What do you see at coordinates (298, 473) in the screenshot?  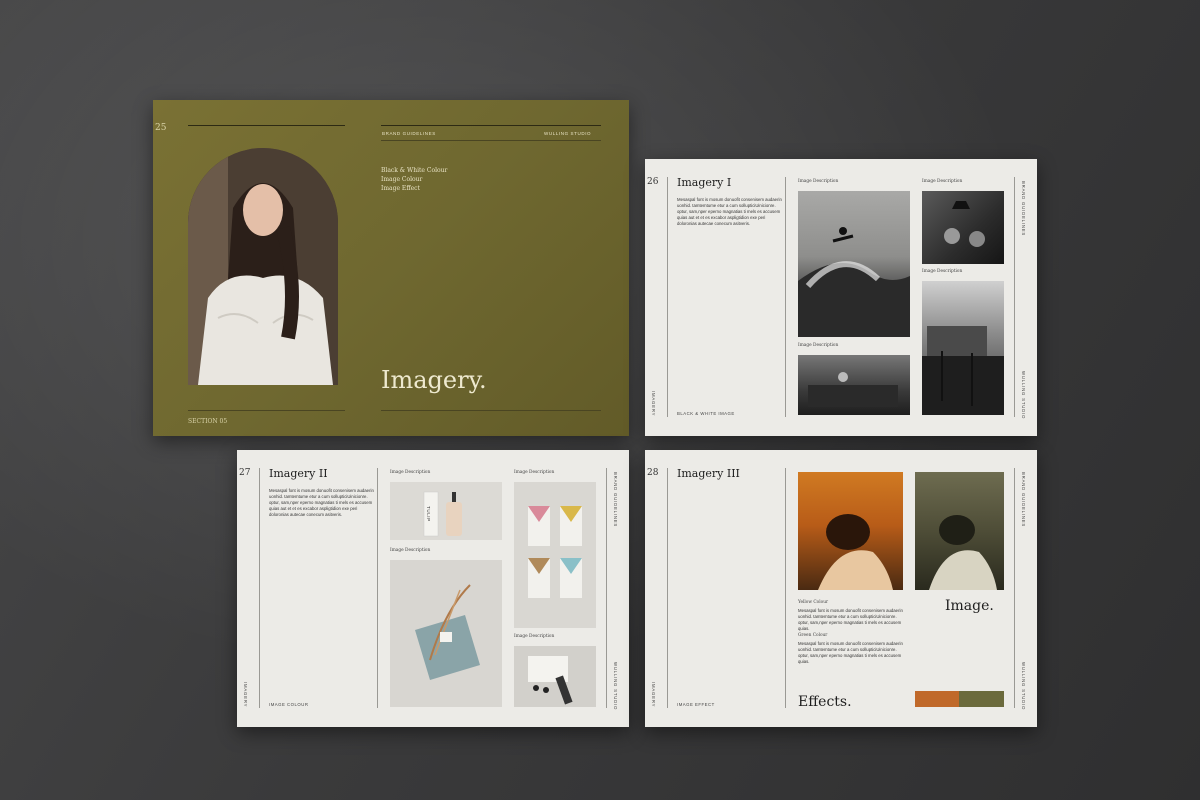 I see `page-title: Imagery II` at bounding box center [298, 473].